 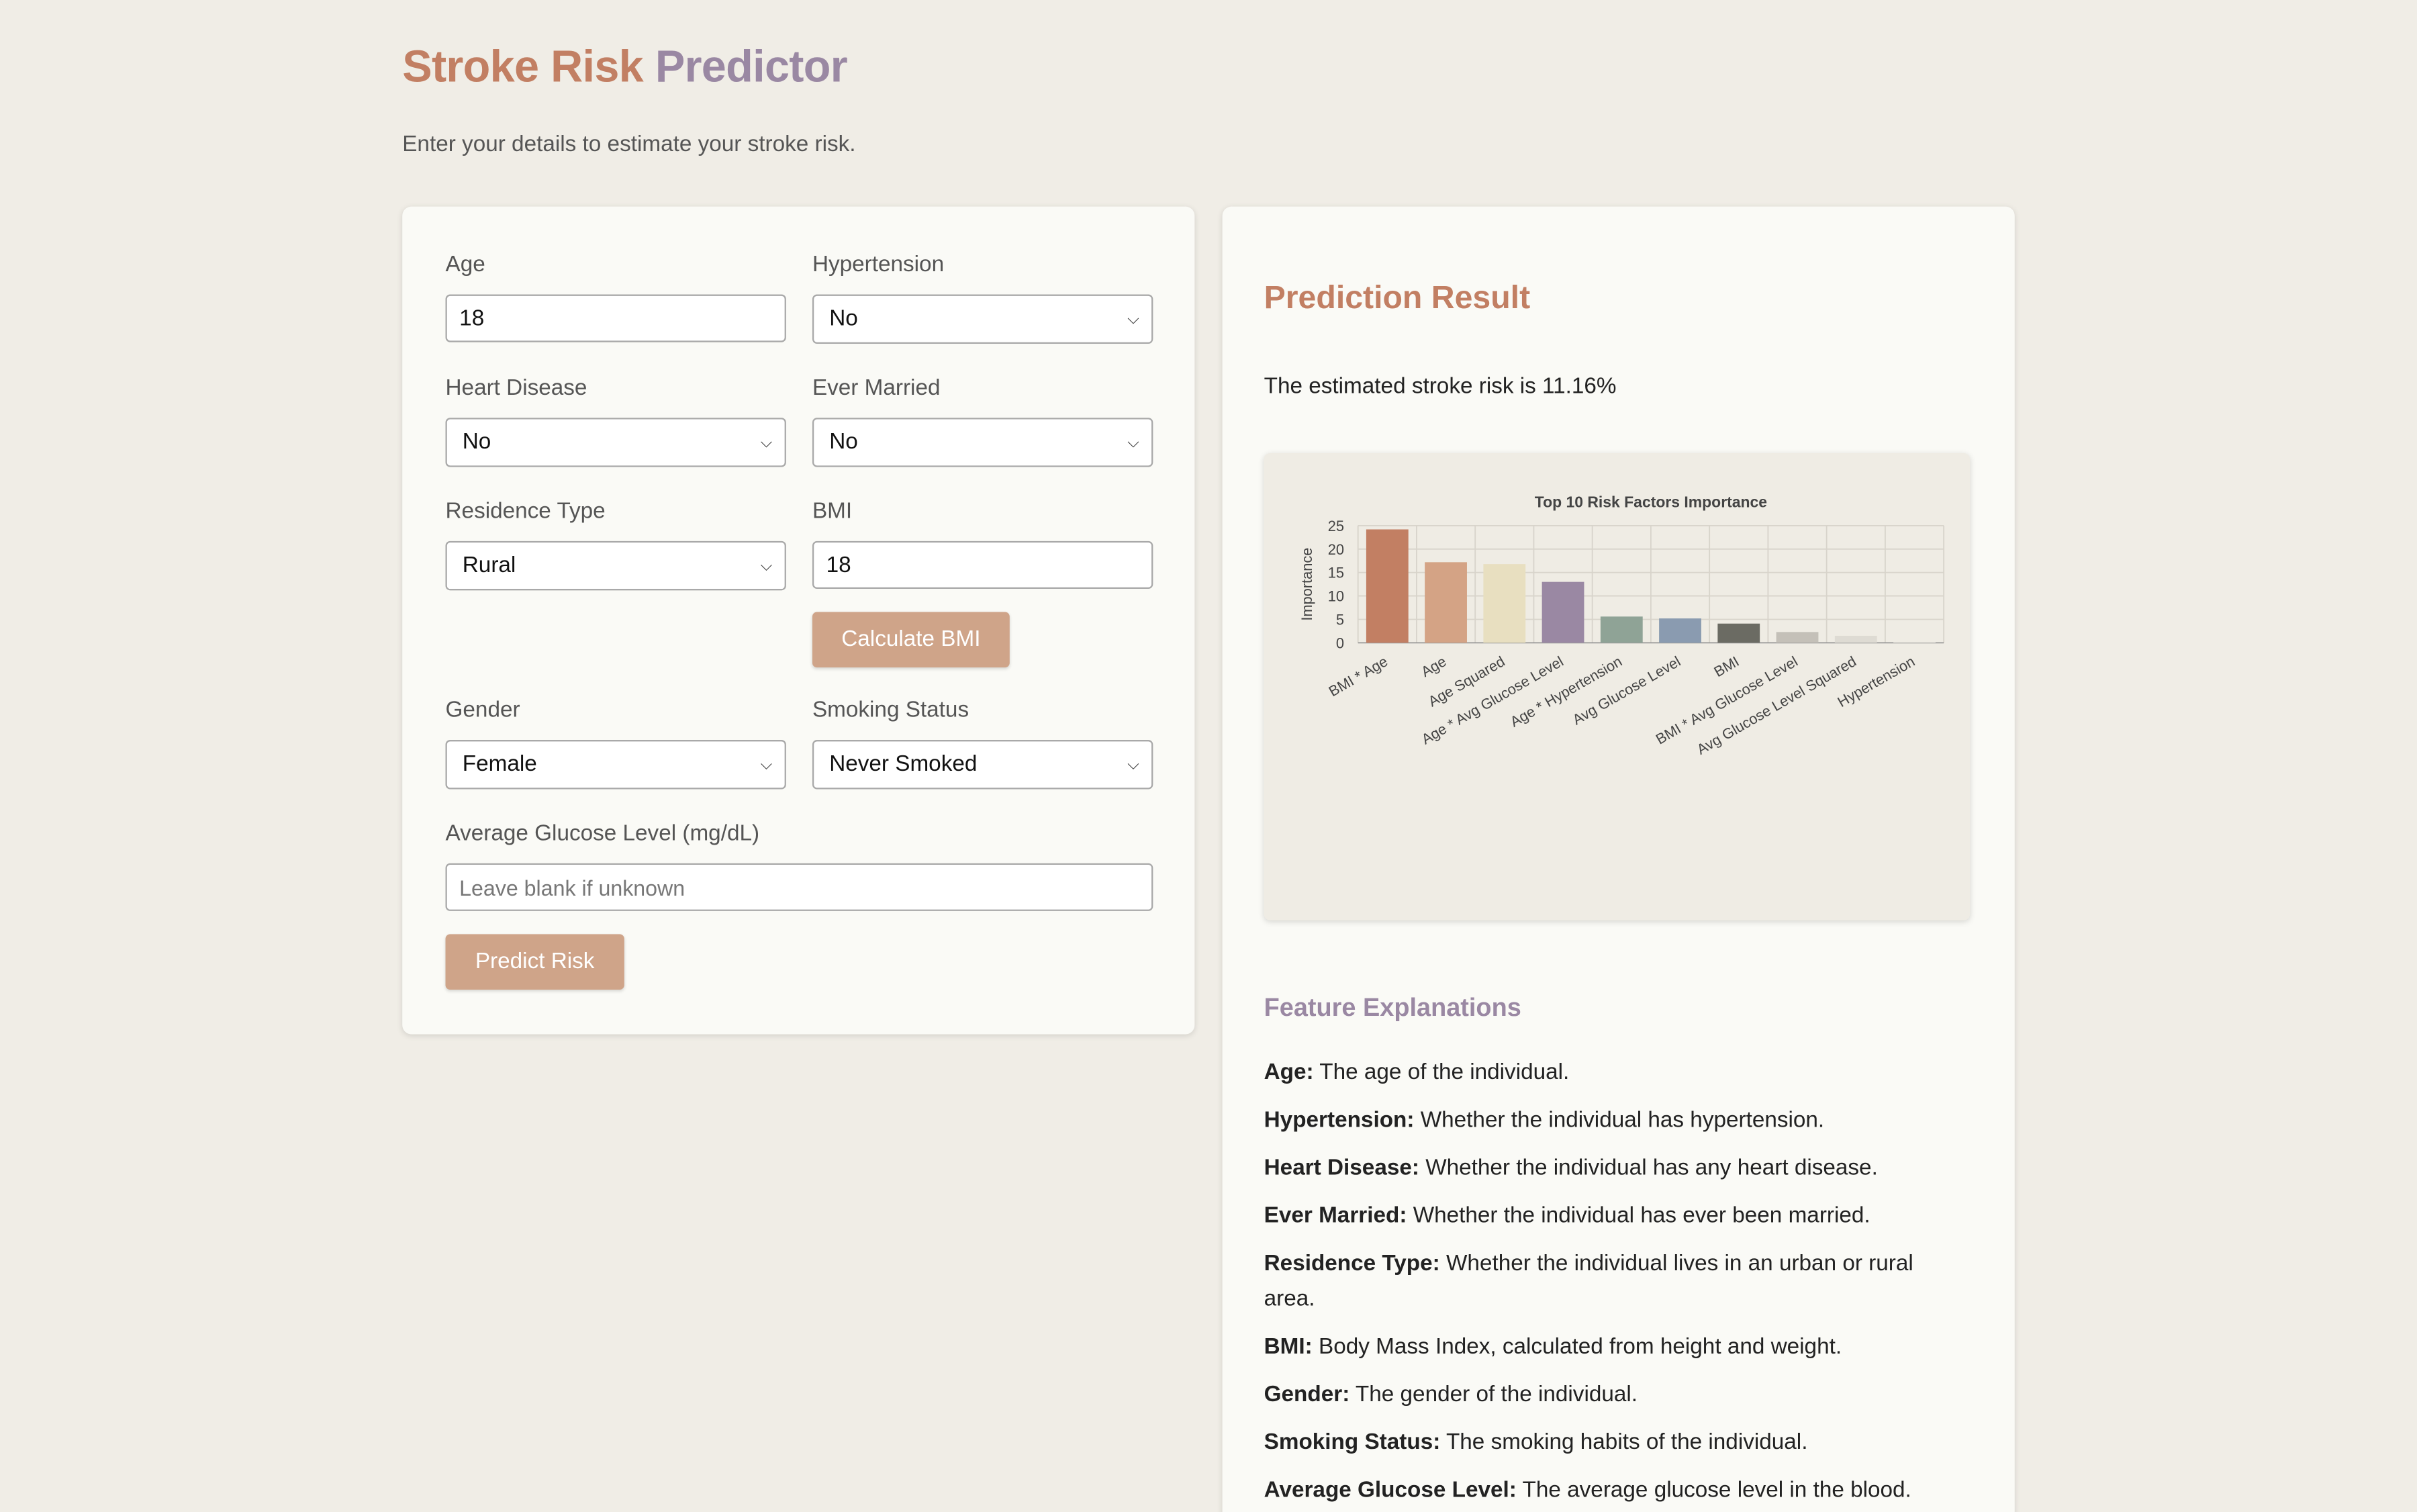 What do you see at coordinates (1441, 1073) in the screenshot?
I see `feature-description: The age of the individual.` at bounding box center [1441, 1073].